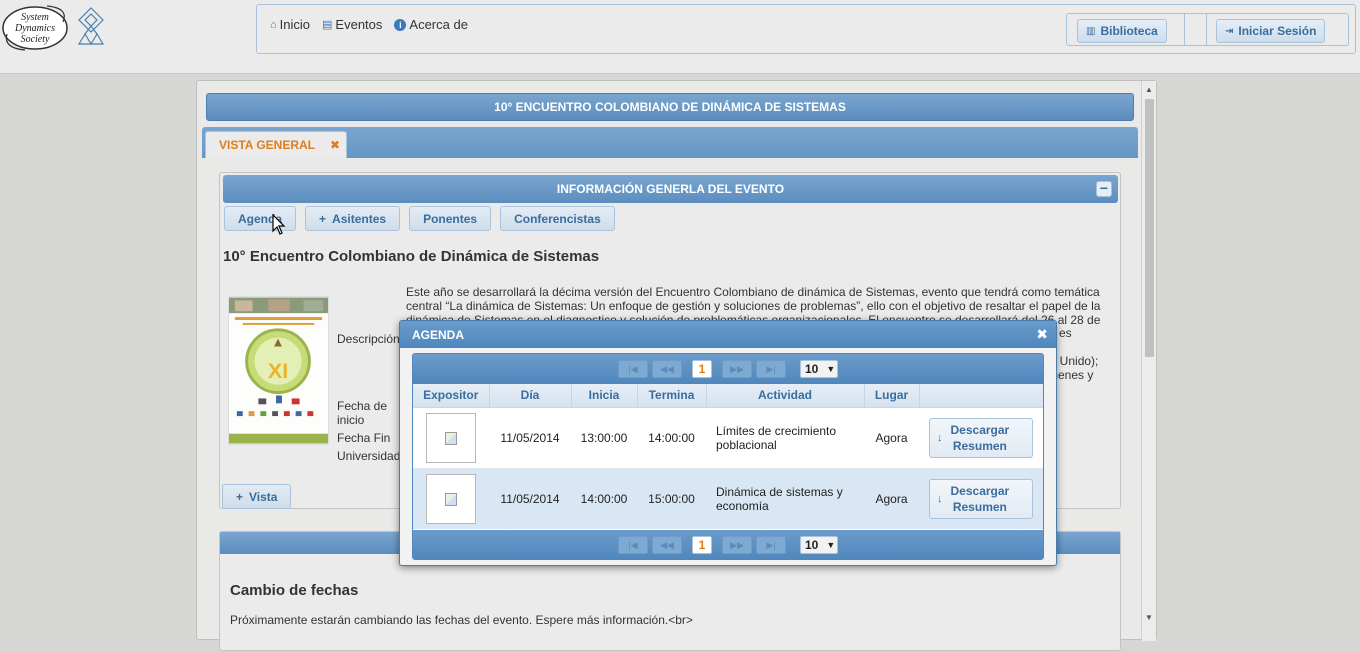 The image size is (1360, 651). I want to click on tab-bar: VISTA GENERAL ✖, so click(670, 142).